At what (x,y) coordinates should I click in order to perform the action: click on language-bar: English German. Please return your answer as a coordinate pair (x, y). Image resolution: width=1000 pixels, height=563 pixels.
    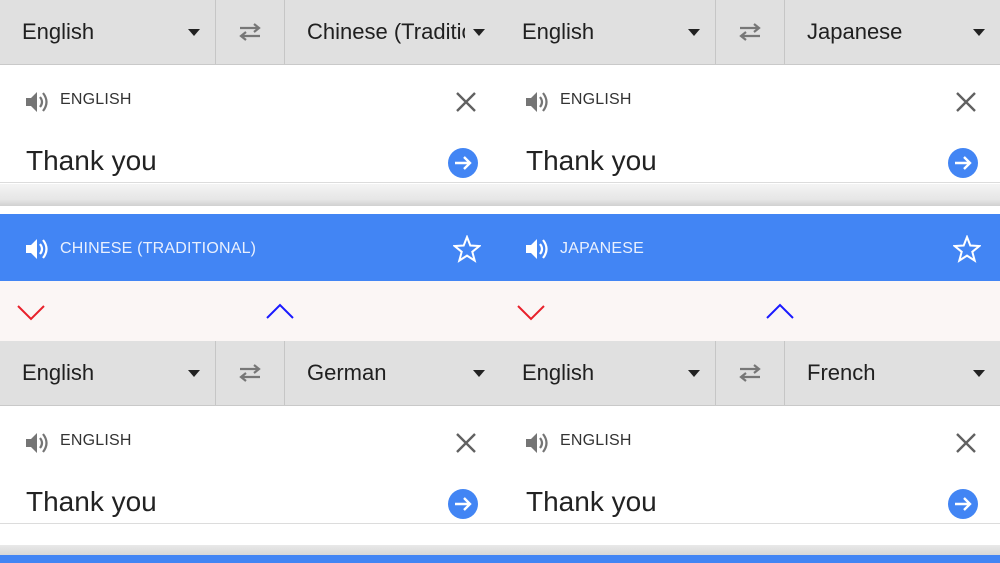
    Looking at the image, I should click on (250, 373).